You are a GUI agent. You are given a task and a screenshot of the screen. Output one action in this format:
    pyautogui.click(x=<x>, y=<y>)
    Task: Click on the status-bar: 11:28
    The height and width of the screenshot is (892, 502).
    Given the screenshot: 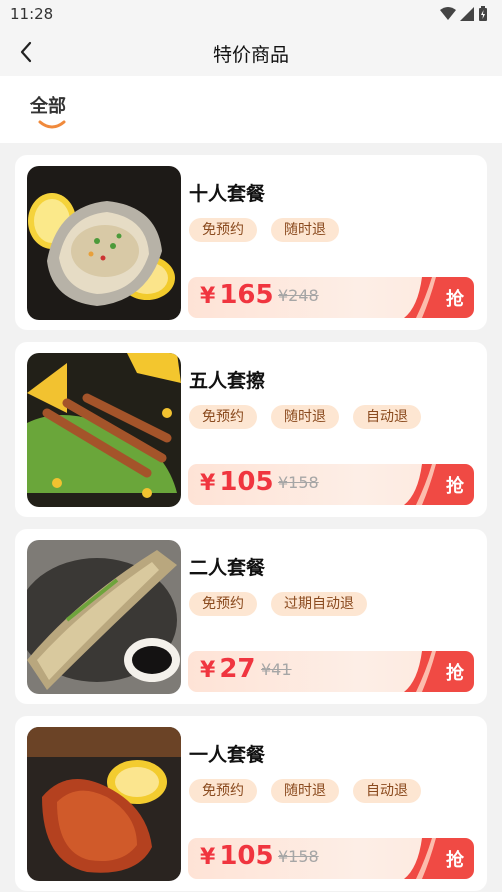 What is the action you would take?
    pyautogui.click(x=251, y=14)
    